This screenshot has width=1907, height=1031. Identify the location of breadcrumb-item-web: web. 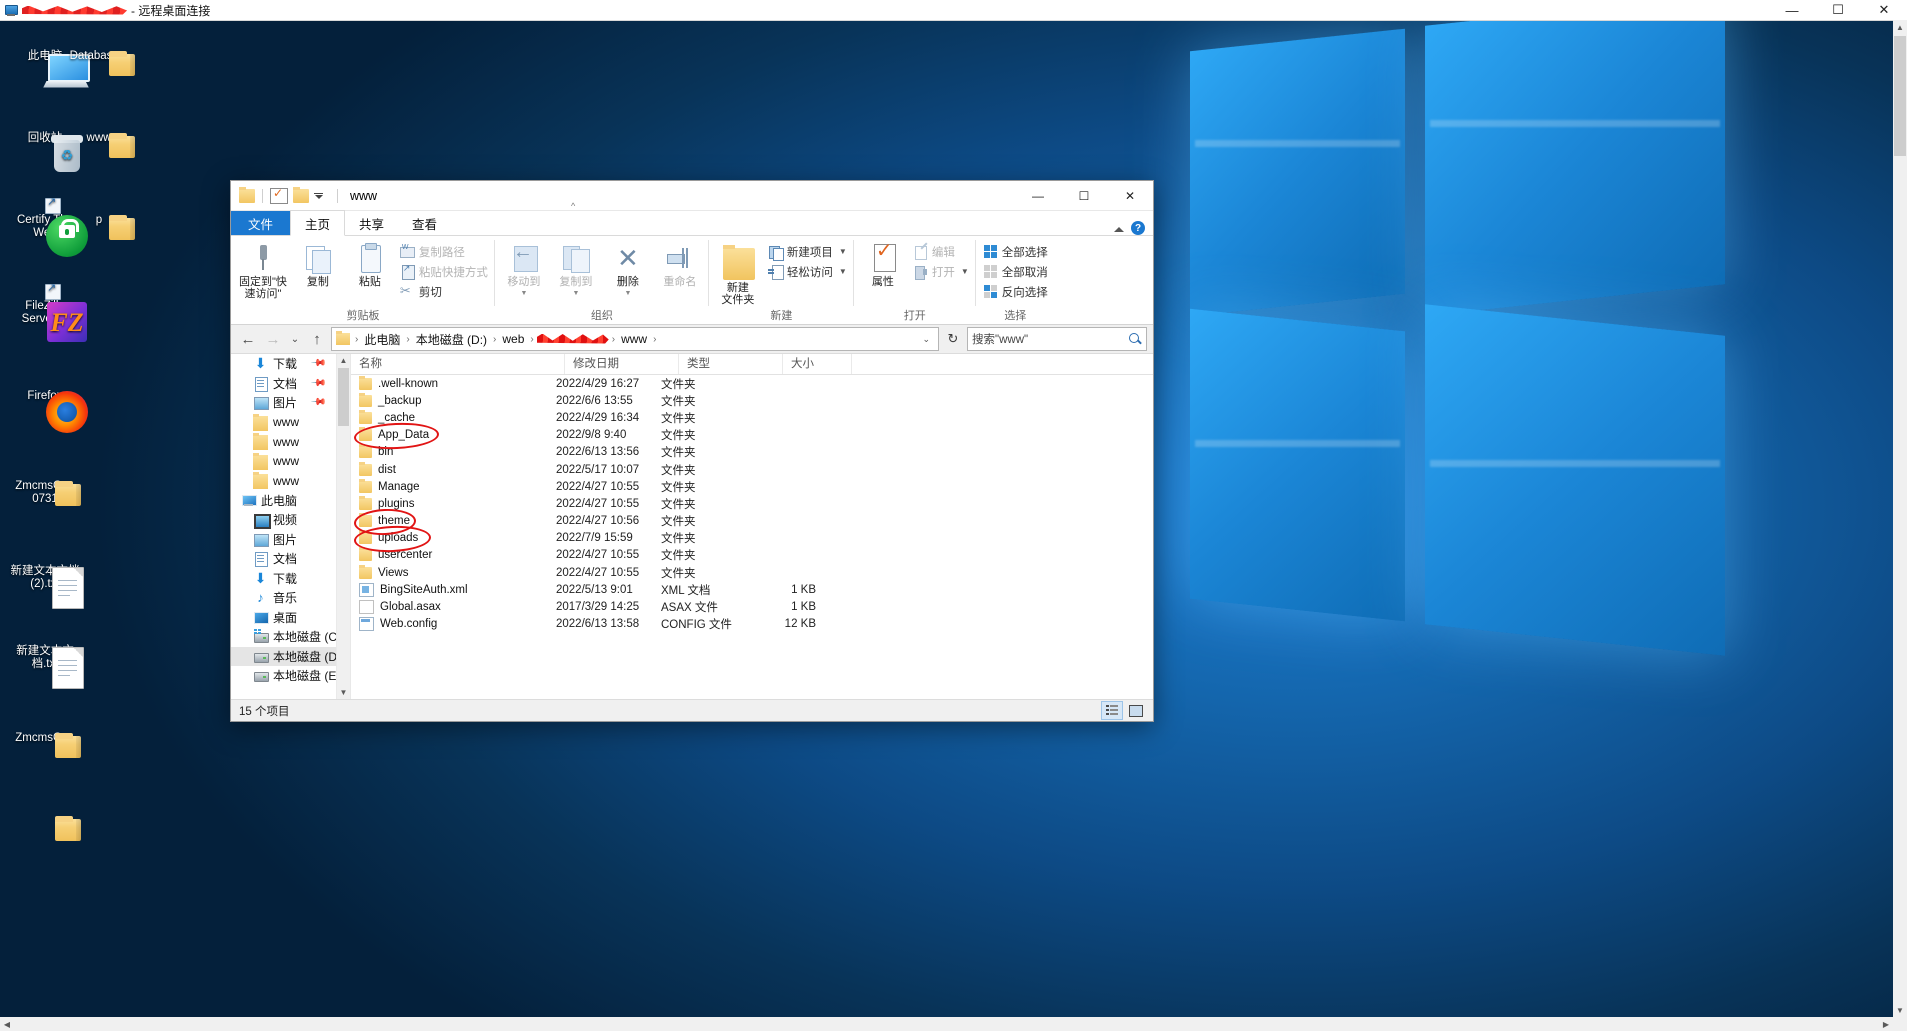
(513, 339).